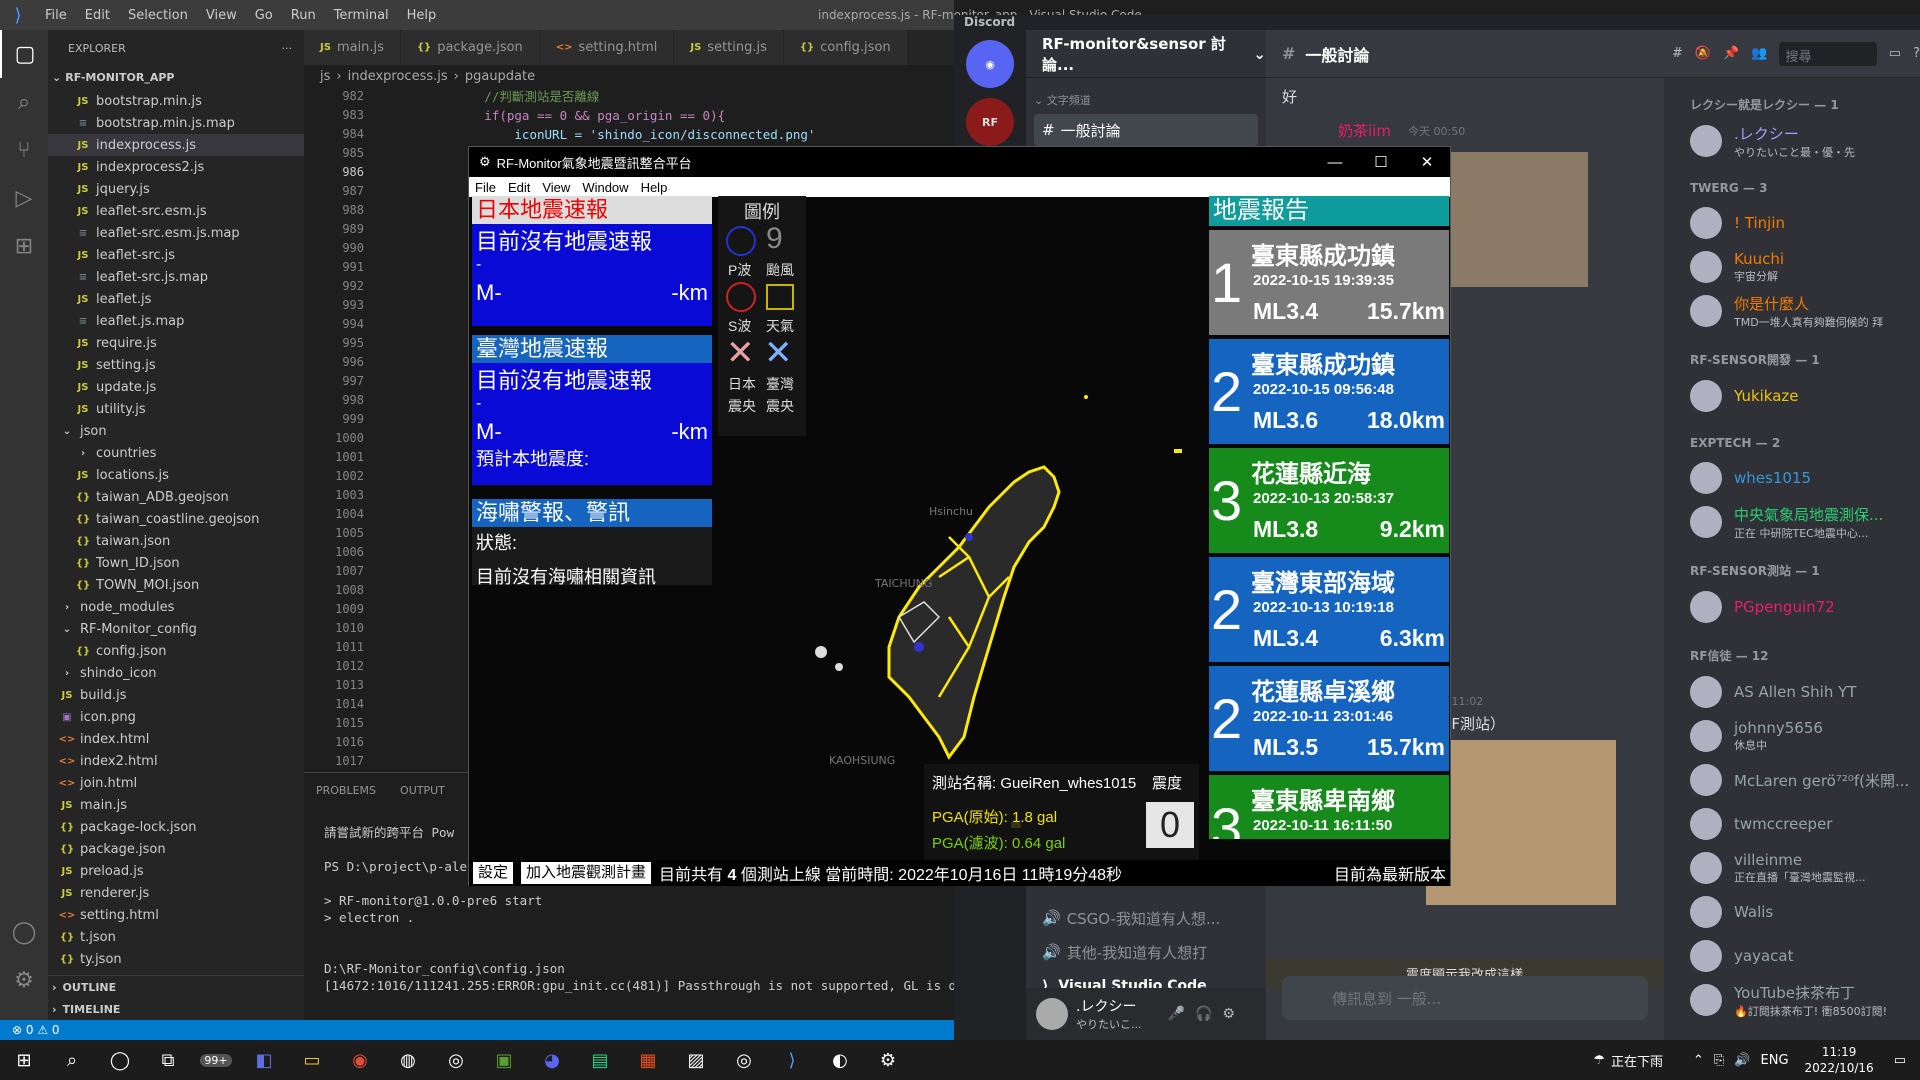 This screenshot has height=1080, width=1920. What do you see at coordinates (648, 1060) in the screenshot?
I see `office-icon: ▦` at bounding box center [648, 1060].